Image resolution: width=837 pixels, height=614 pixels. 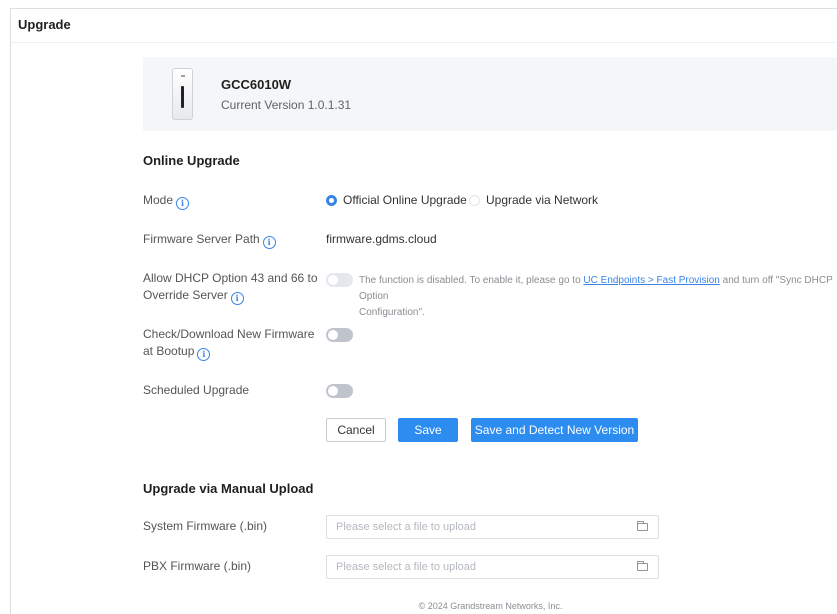 What do you see at coordinates (182, 97) in the screenshot?
I see `device-light-bar` at bounding box center [182, 97].